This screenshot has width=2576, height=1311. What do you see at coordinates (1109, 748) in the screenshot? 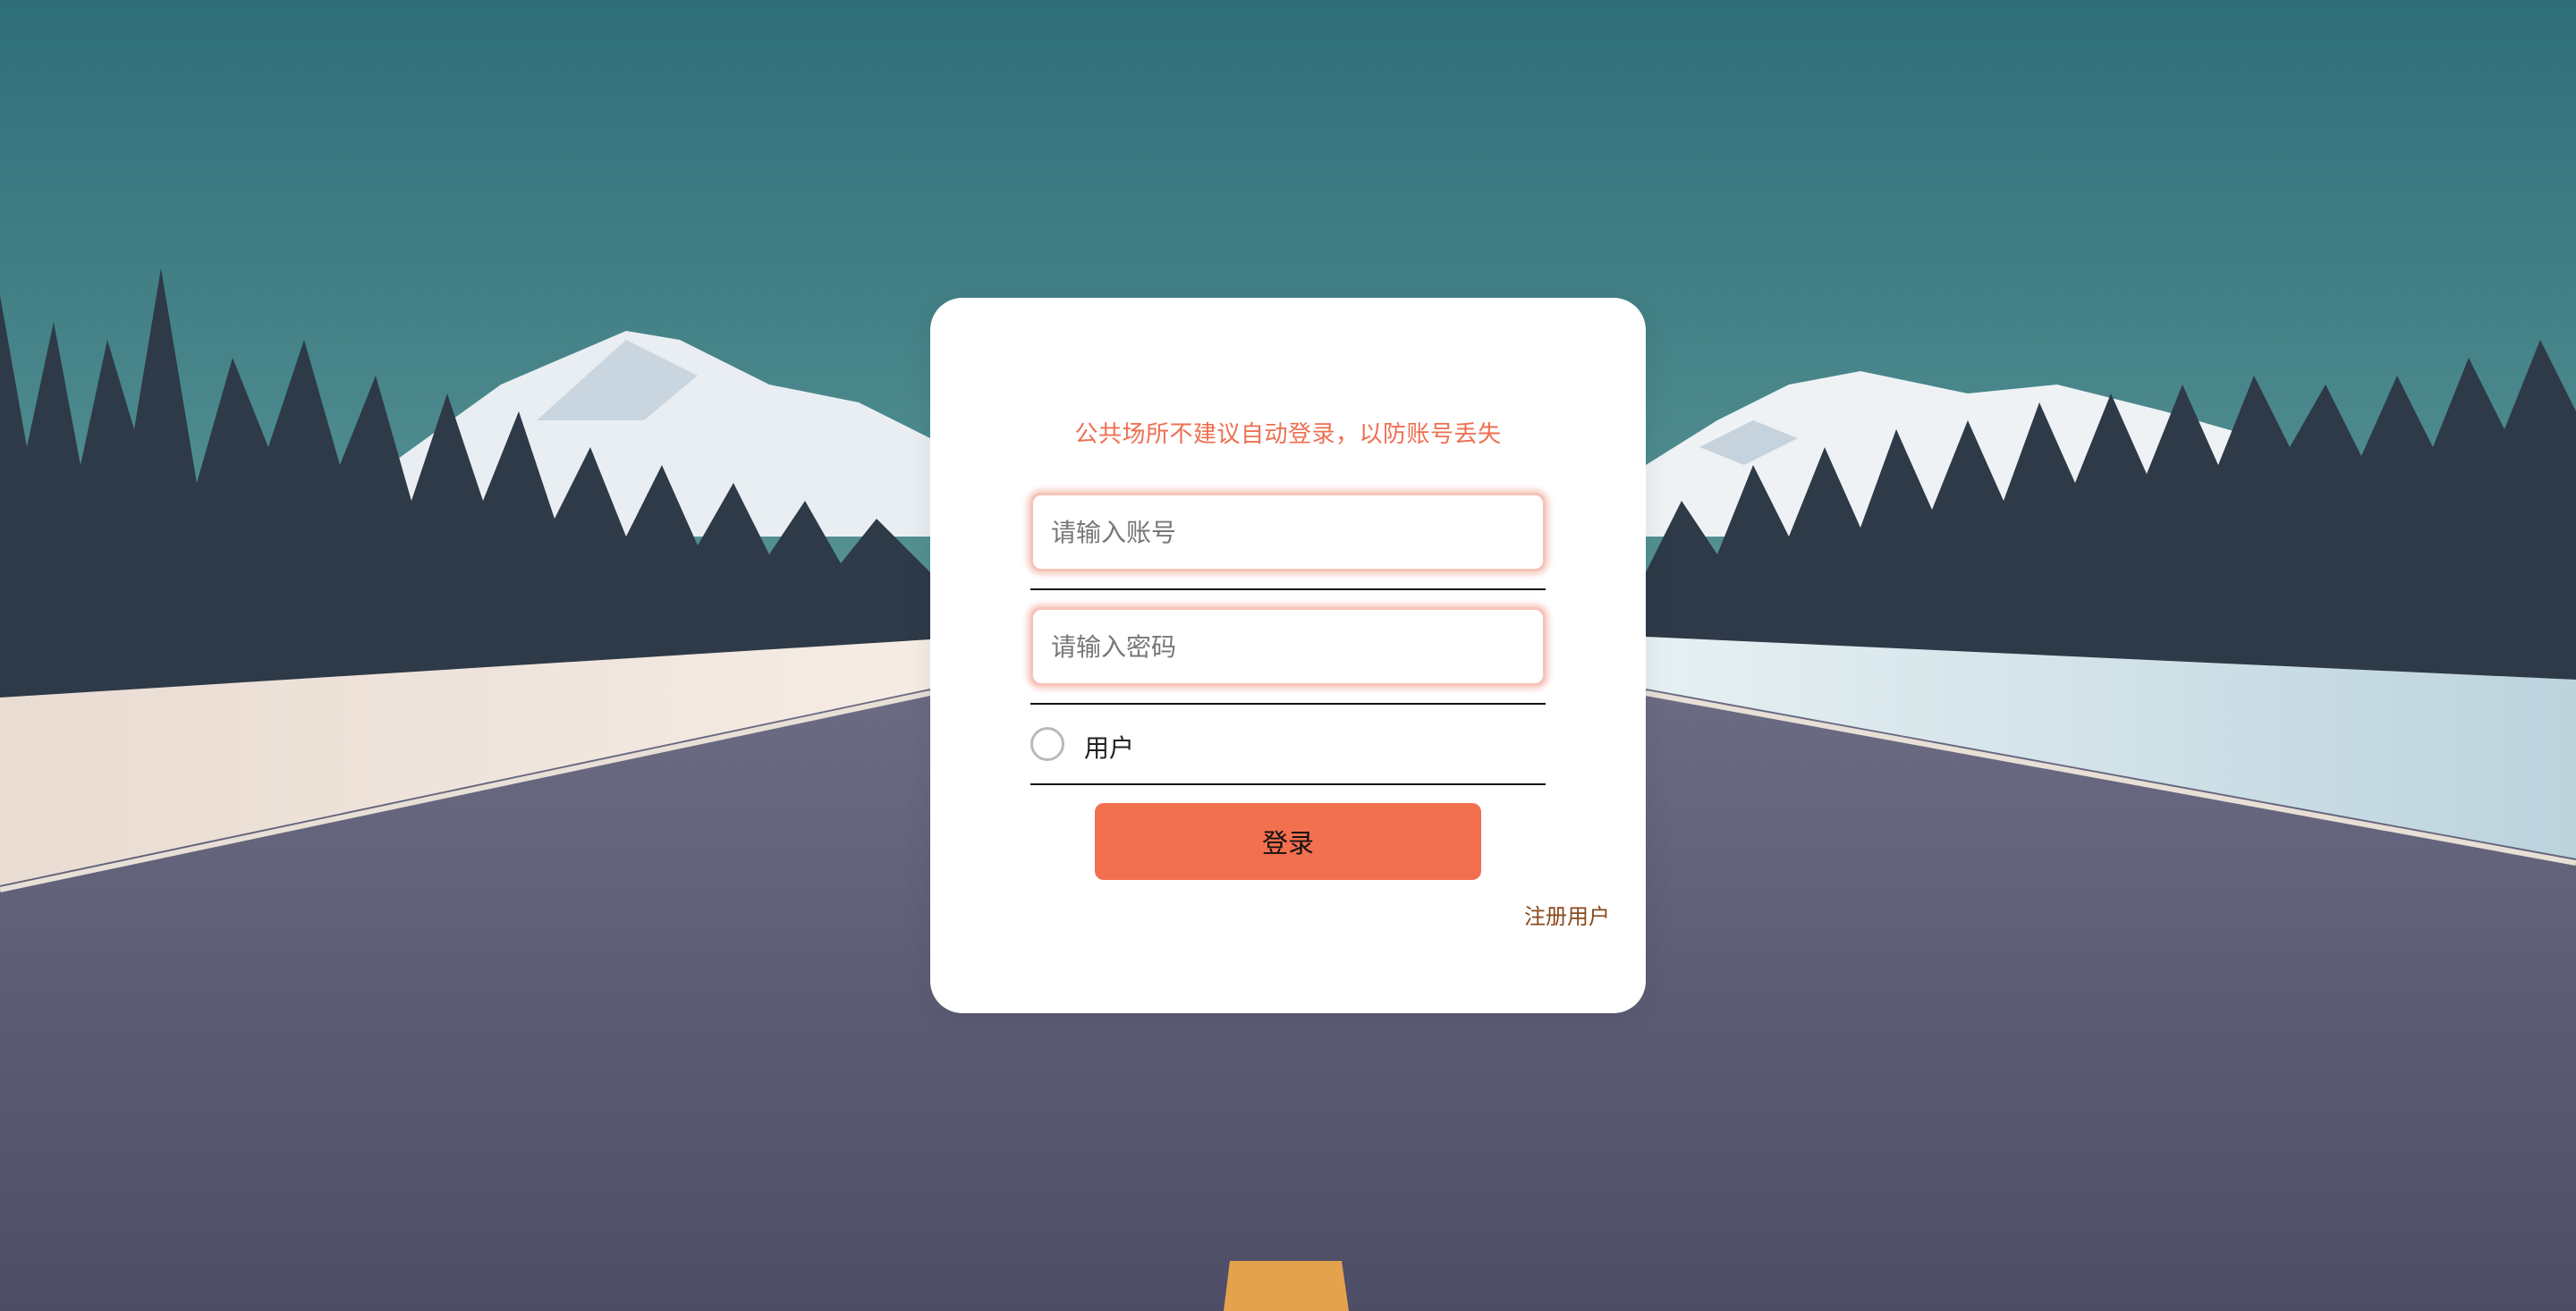
I see `user-role-label: 用户` at bounding box center [1109, 748].